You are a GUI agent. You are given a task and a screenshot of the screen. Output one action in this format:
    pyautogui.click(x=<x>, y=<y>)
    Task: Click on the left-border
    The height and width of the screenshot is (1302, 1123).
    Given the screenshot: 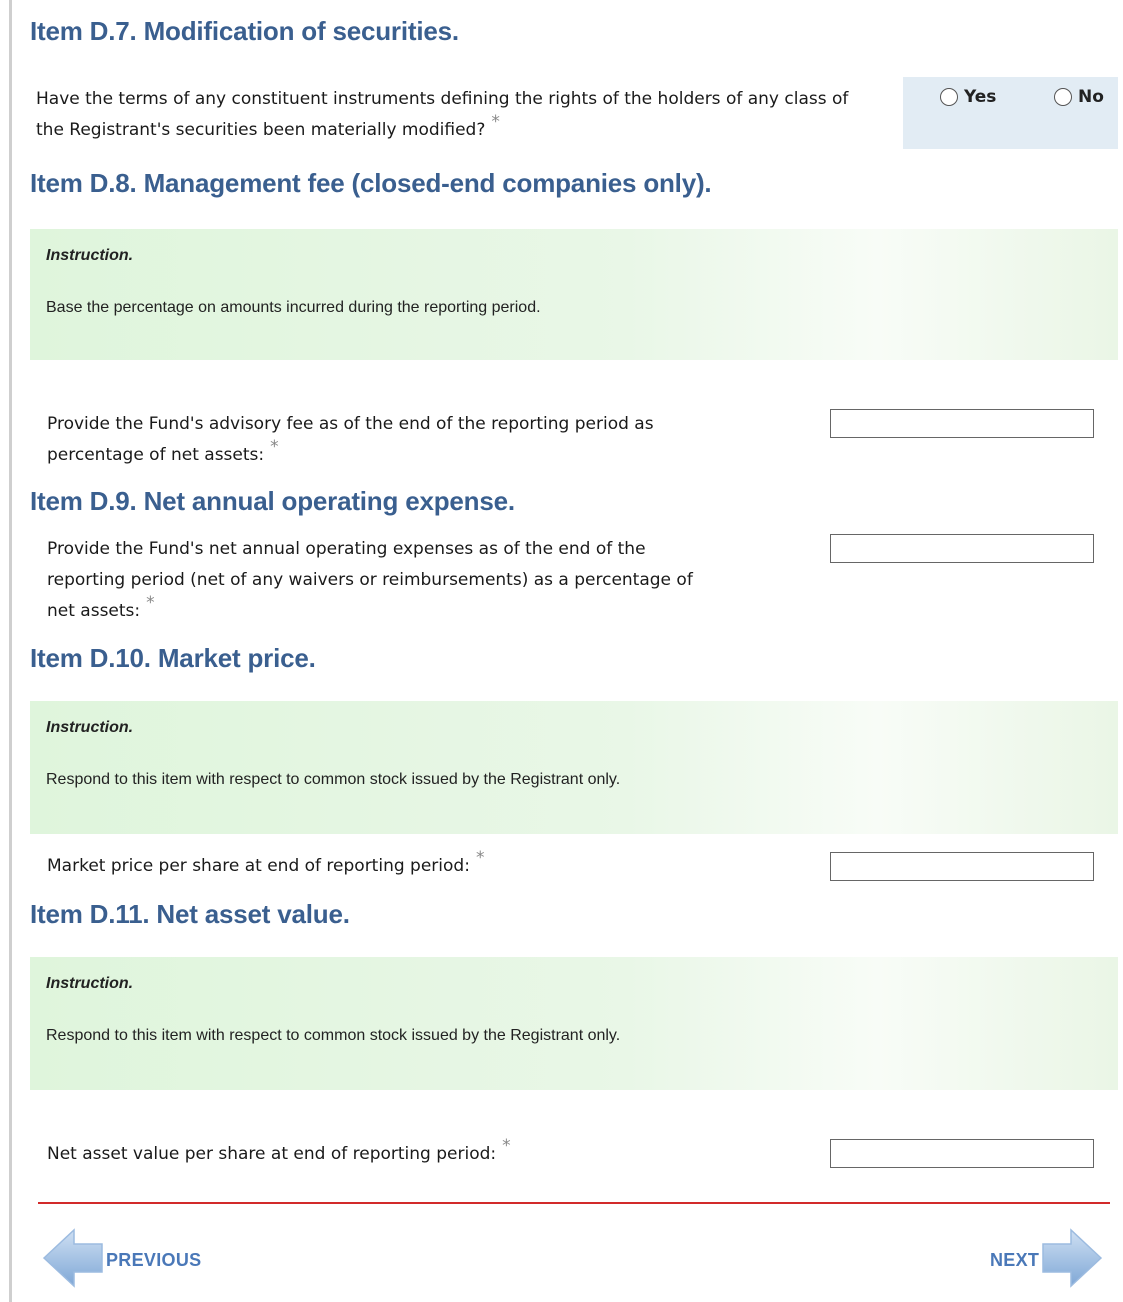 What is the action you would take?
    pyautogui.click(x=10, y=651)
    